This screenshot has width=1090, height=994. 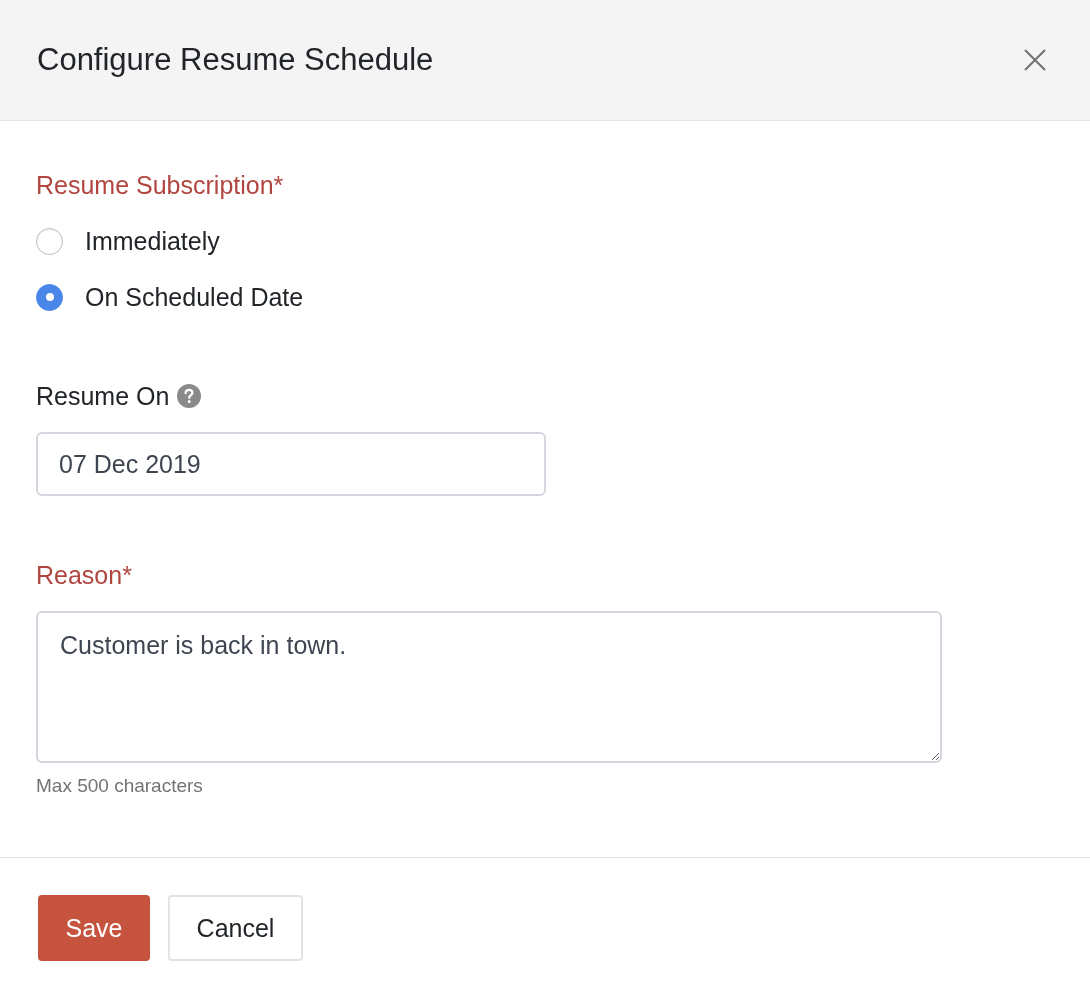 I want to click on field-label: Reason*, so click(x=84, y=575).